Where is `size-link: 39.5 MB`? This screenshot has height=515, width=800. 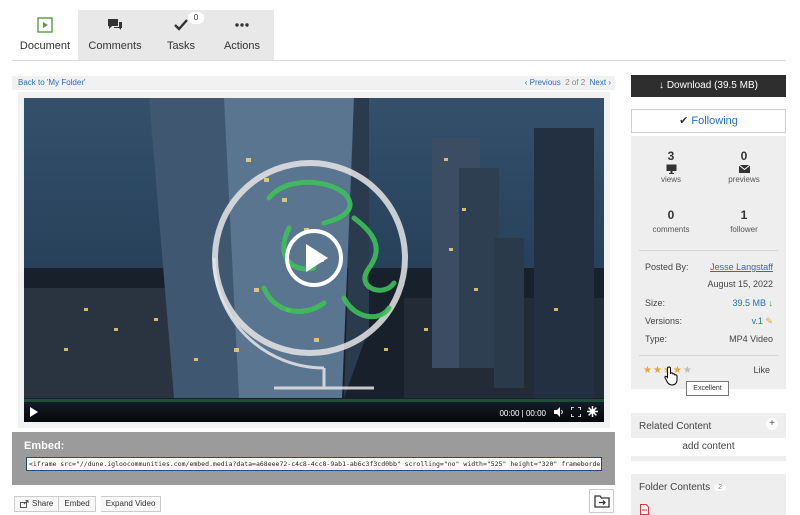 size-link: 39.5 MB is located at coordinates (749, 303).